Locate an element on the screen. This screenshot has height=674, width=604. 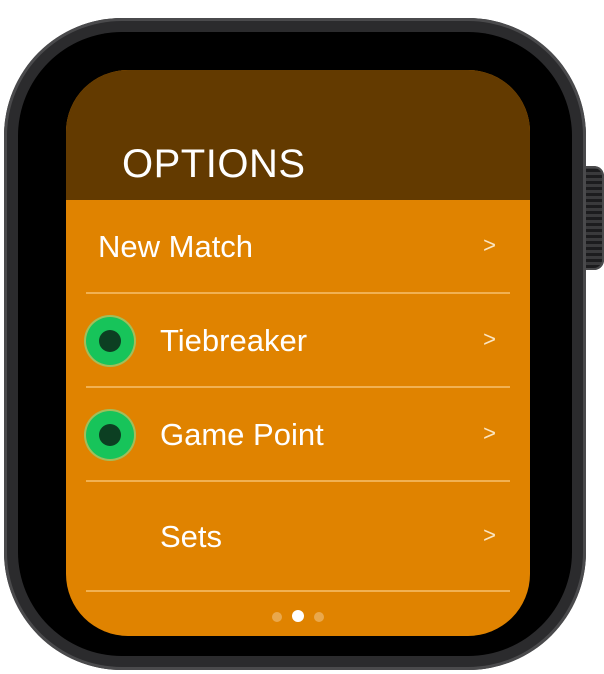
menu-item-label: New Match is located at coordinates (176, 246).